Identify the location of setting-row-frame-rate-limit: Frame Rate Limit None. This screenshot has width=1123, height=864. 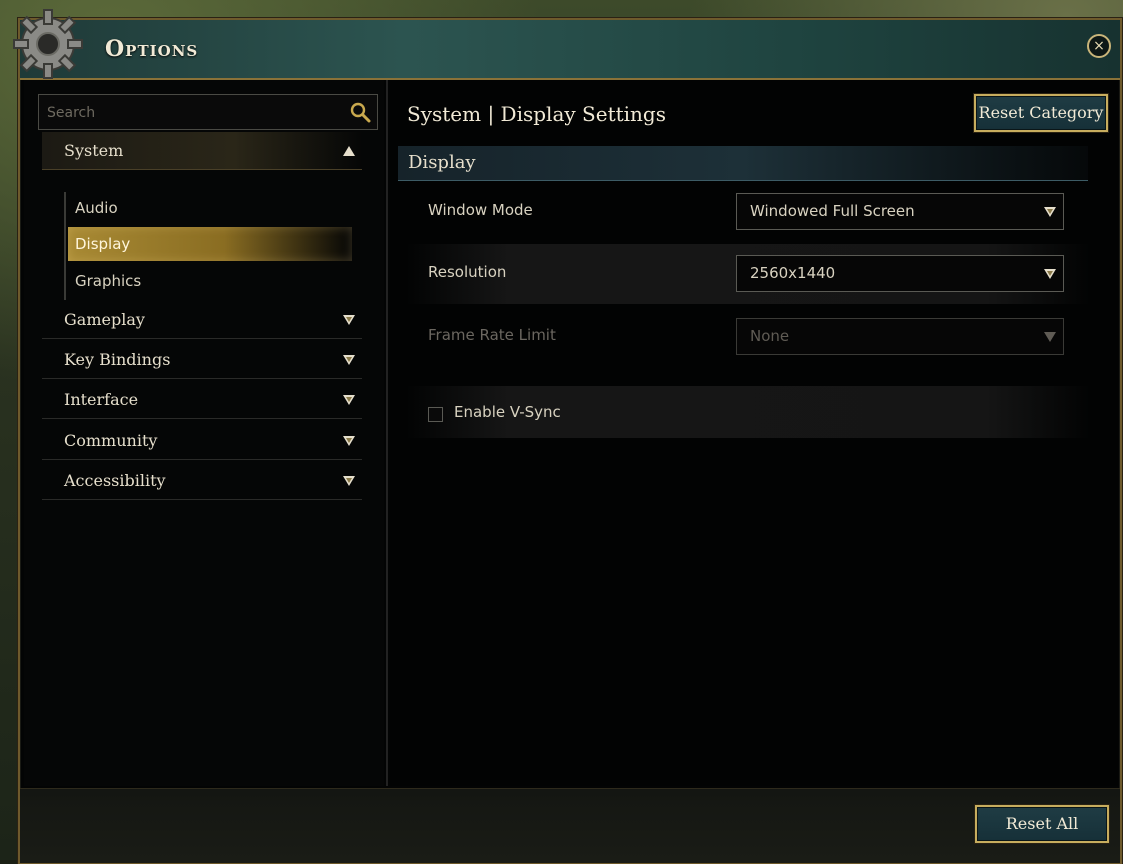
(748, 337).